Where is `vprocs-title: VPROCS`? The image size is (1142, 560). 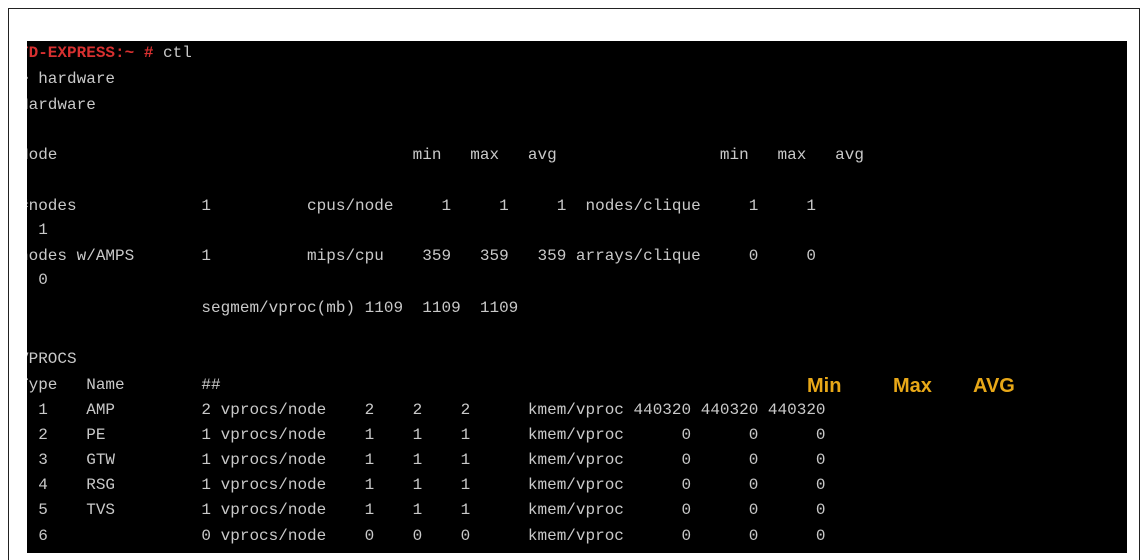
vprocs-title: VPROCS is located at coordinates (52, 359).